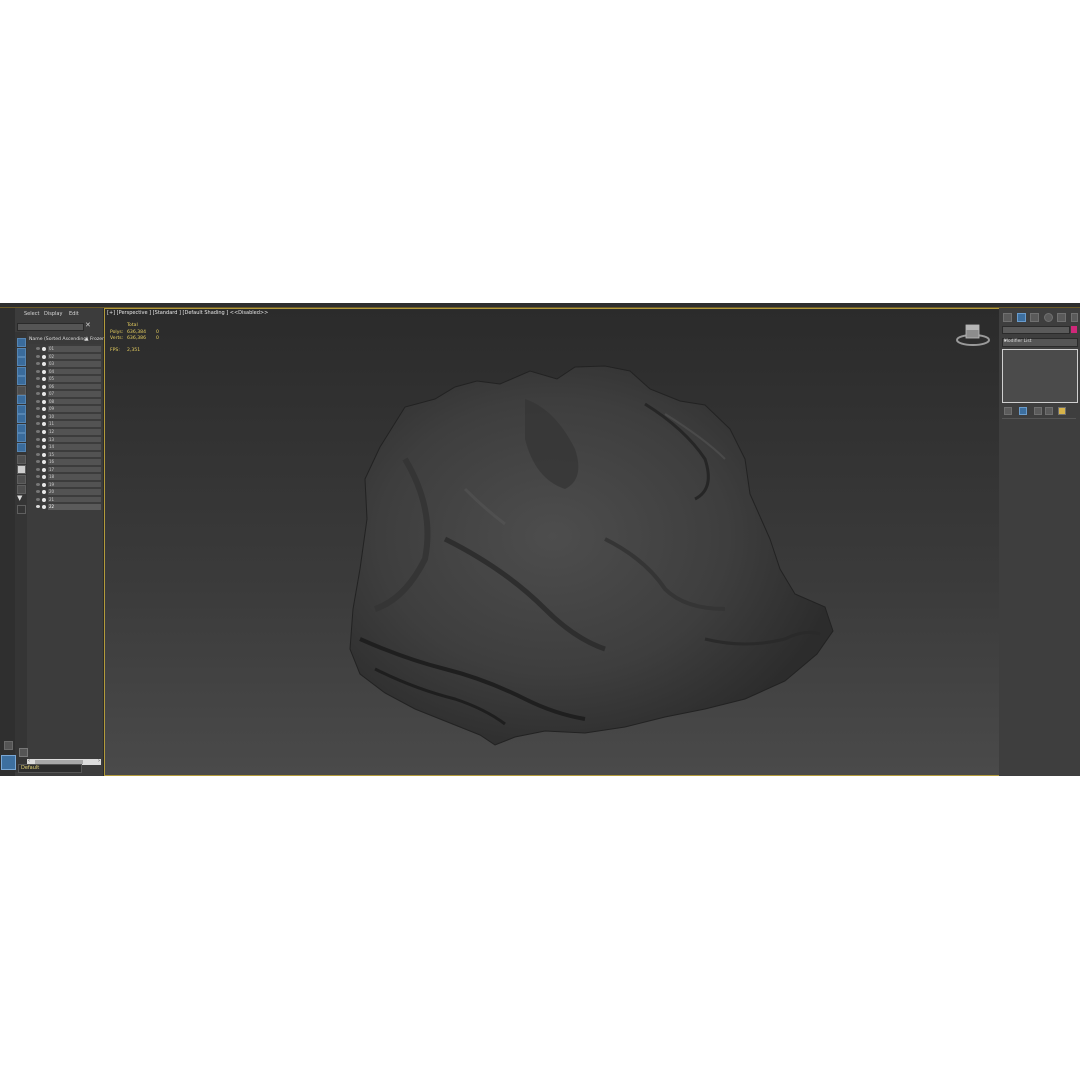  Describe the element at coordinates (21, 371) in the screenshot. I see `geometry-filter-icon` at that location.